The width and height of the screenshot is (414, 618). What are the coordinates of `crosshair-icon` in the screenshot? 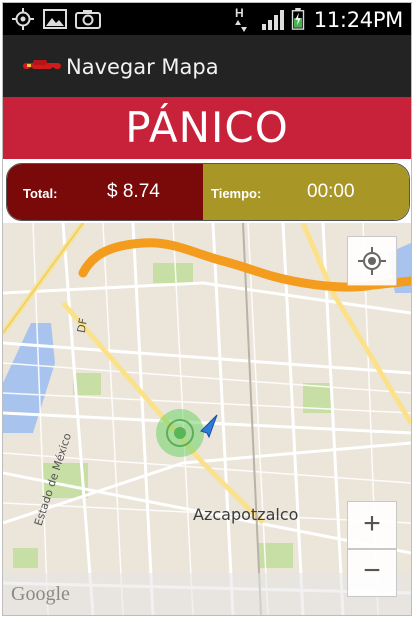 It's located at (372, 261).